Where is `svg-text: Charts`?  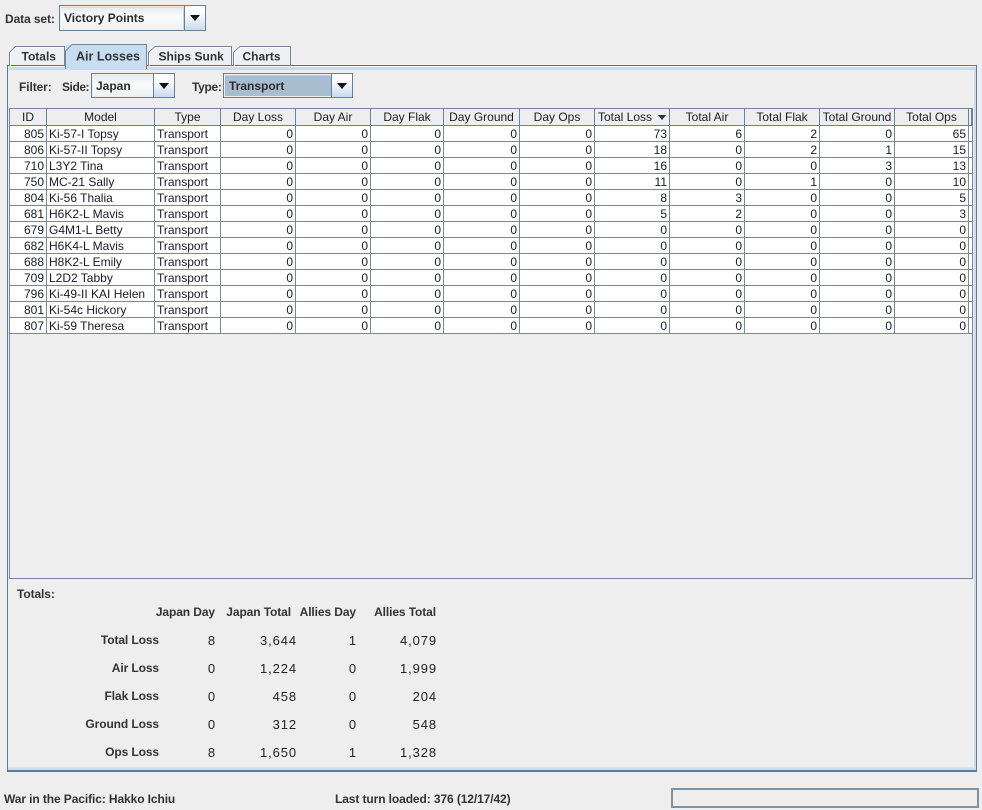 svg-text: Charts is located at coordinates (262, 57).